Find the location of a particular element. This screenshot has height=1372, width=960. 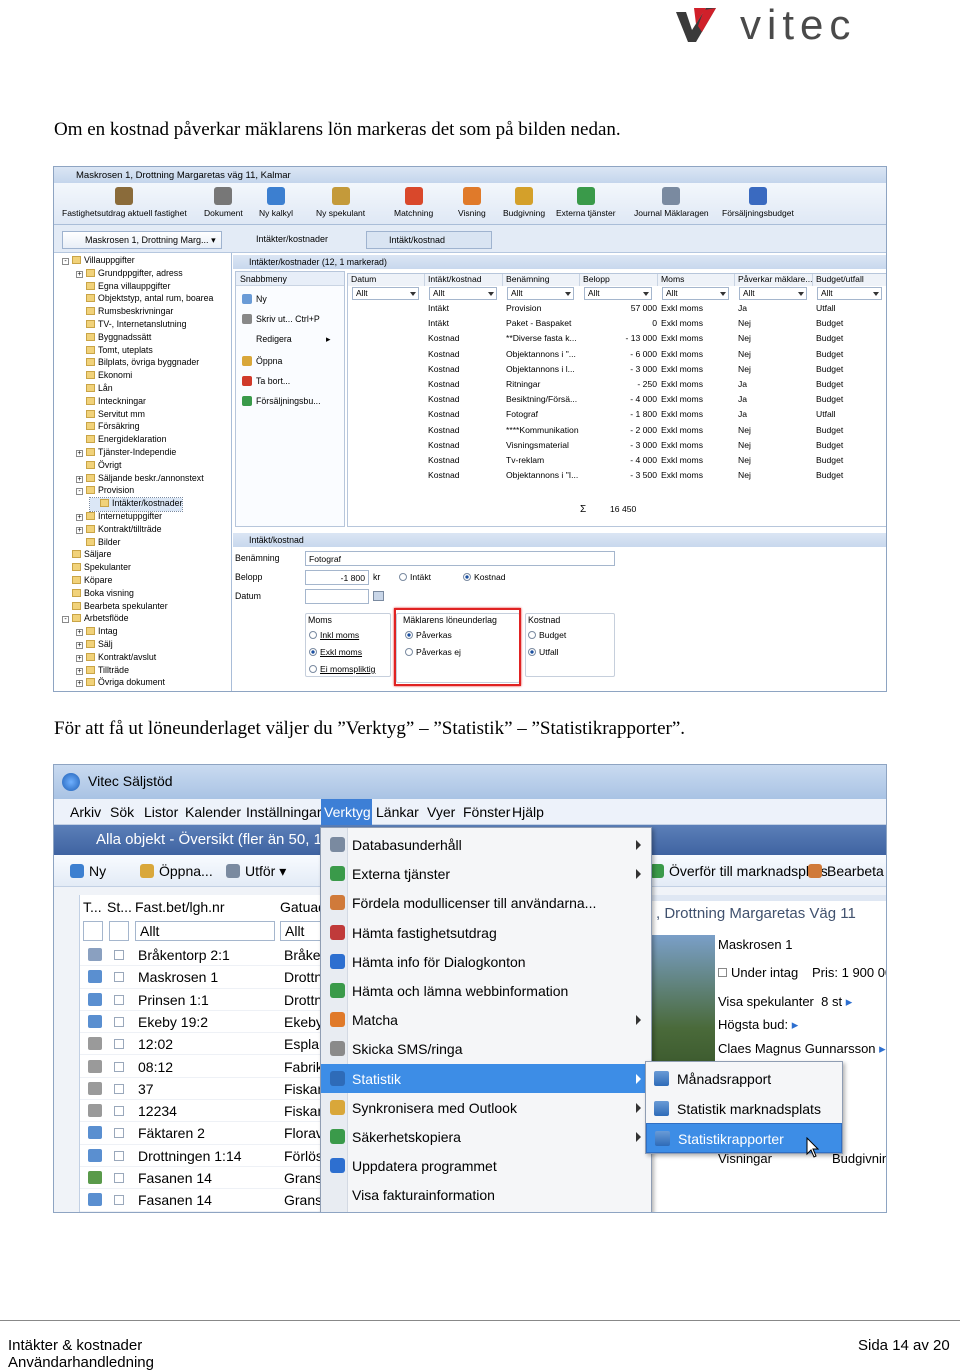

tree-item: Inteckningar is located at coordinates (111, 402).